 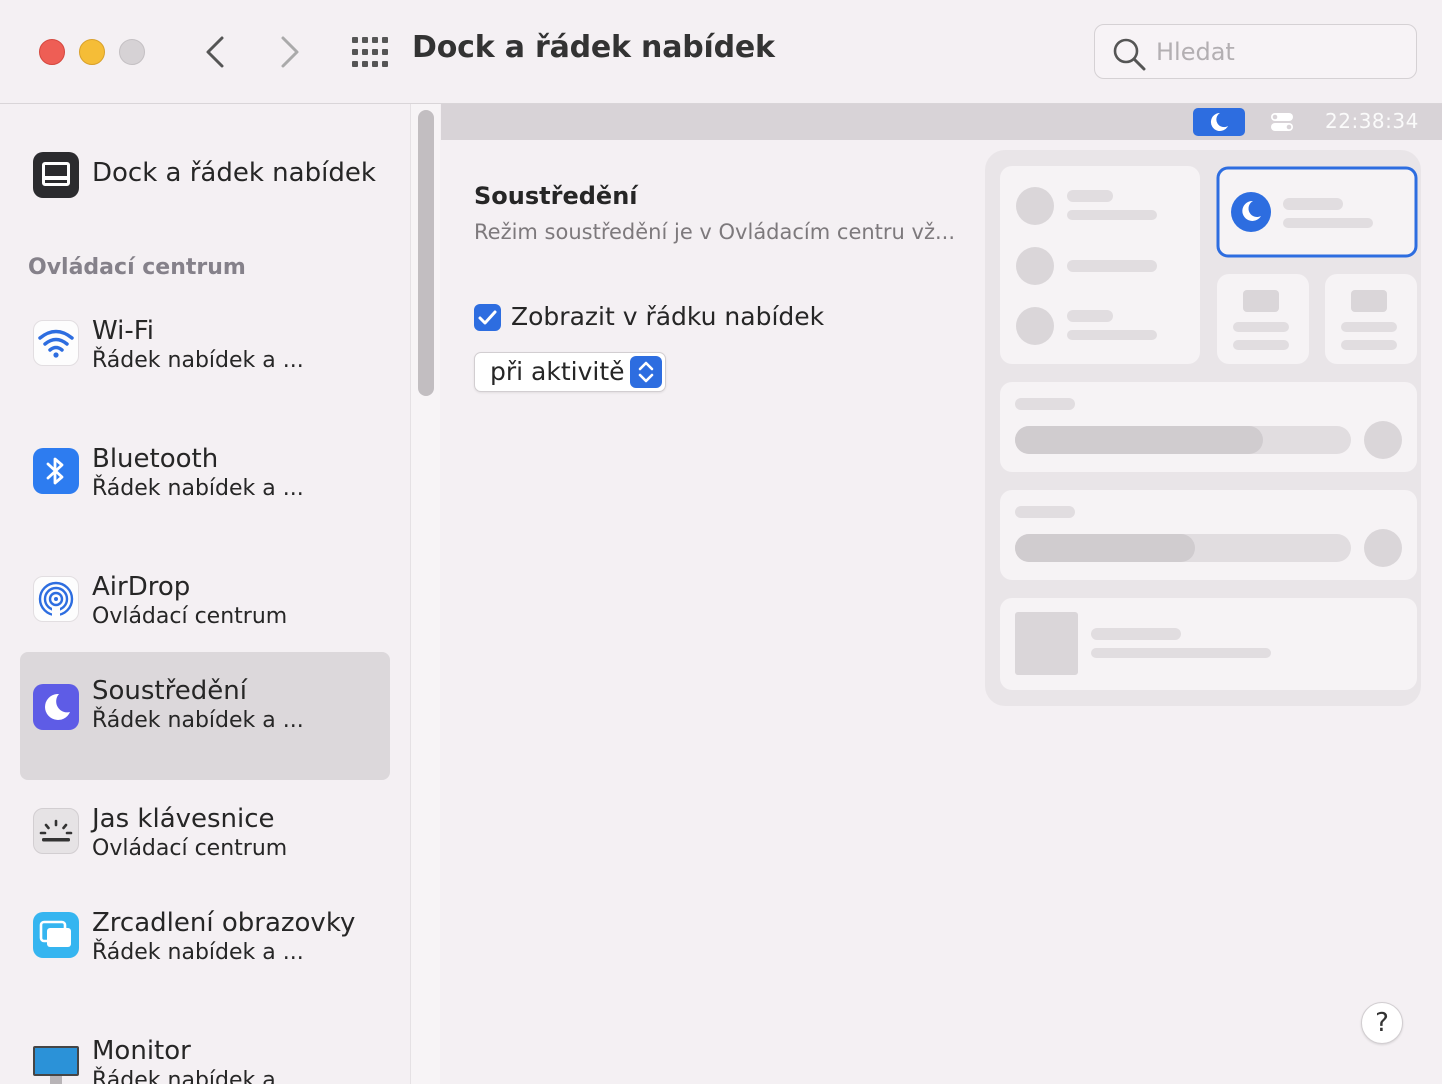 I want to click on close-button, so click(x=52, y=52).